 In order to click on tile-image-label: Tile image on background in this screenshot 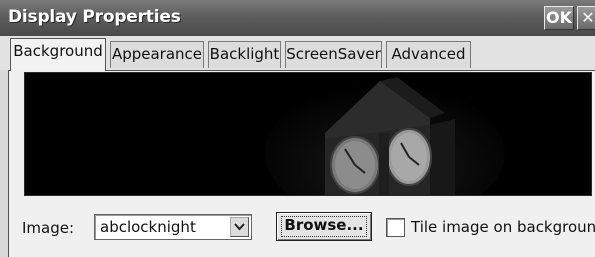, I will do `click(503, 227)`.